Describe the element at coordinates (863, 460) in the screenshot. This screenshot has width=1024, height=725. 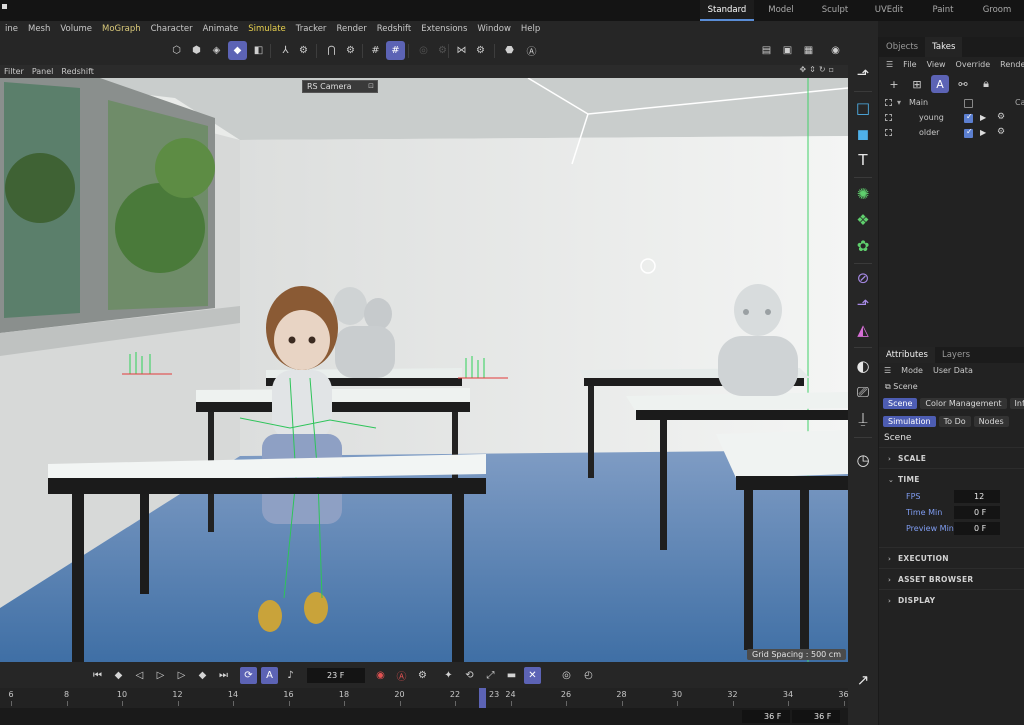
I see `measure-icon: ◷` at that location.